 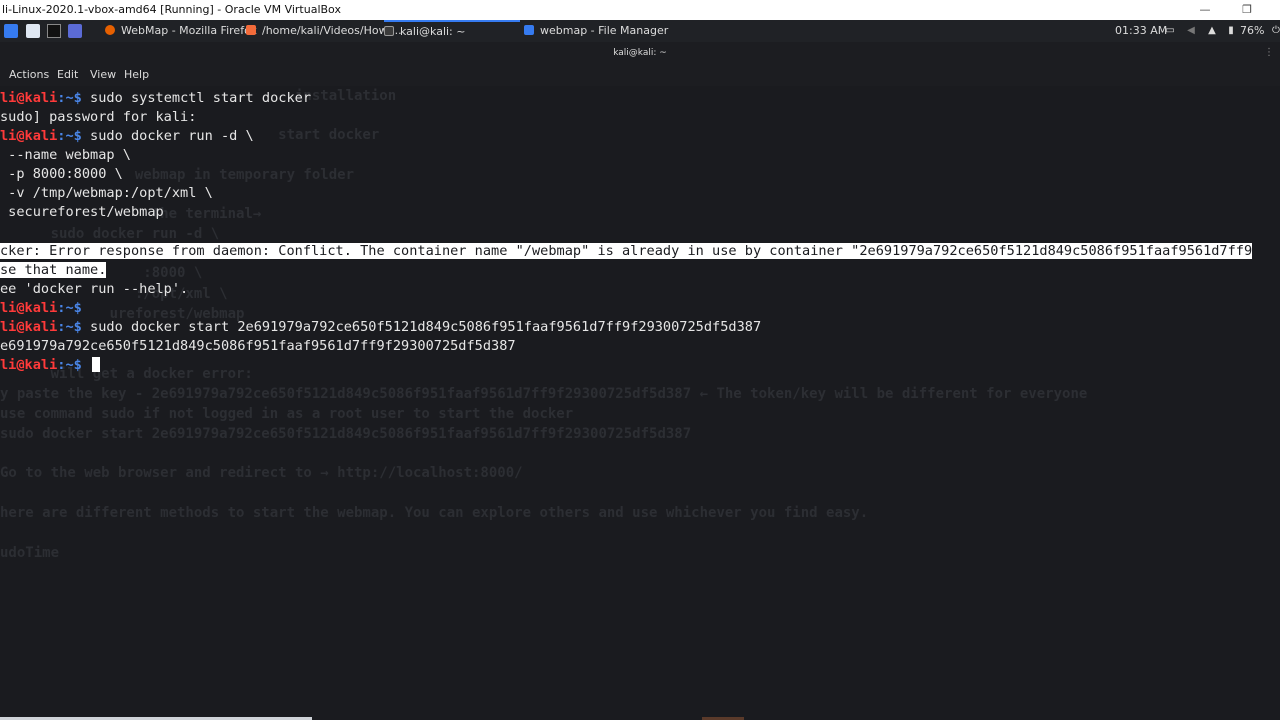 What do you see at coordinates (136, 74) in the screenshot?
I see `menu-help: Help` at bounding box center [136, 74].